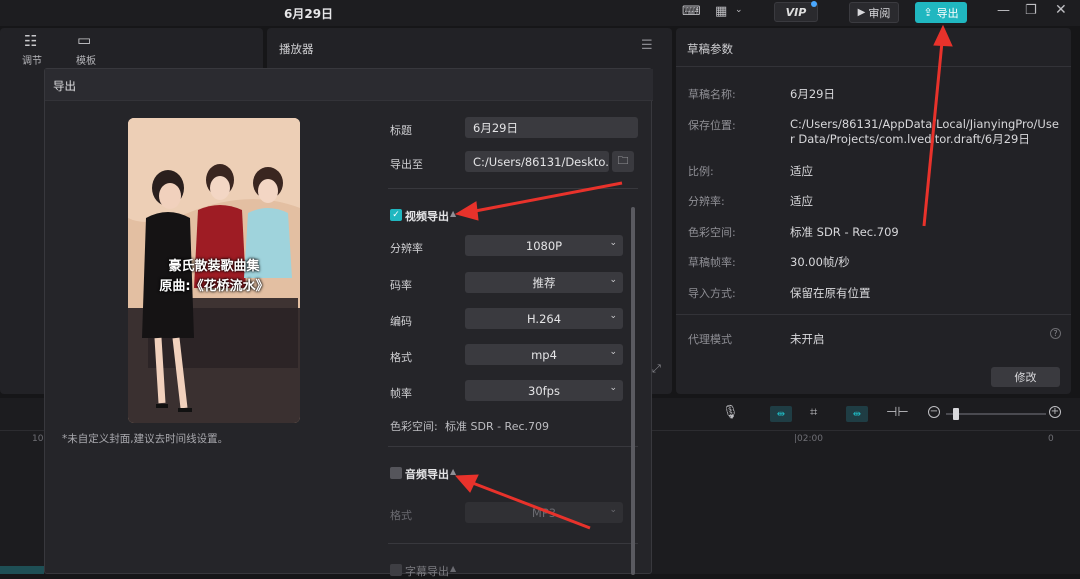  What do you see at coordinates (546, 197) in the screenshot?
I see `arrow-to-video-export` at bounding box center [546, 197].